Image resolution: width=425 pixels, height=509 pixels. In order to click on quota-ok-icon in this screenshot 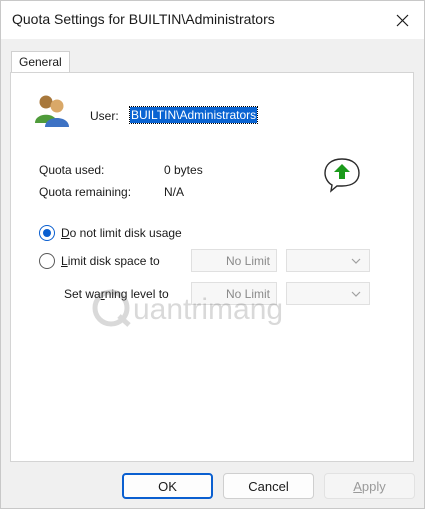, I will do `click(342, 175)`.